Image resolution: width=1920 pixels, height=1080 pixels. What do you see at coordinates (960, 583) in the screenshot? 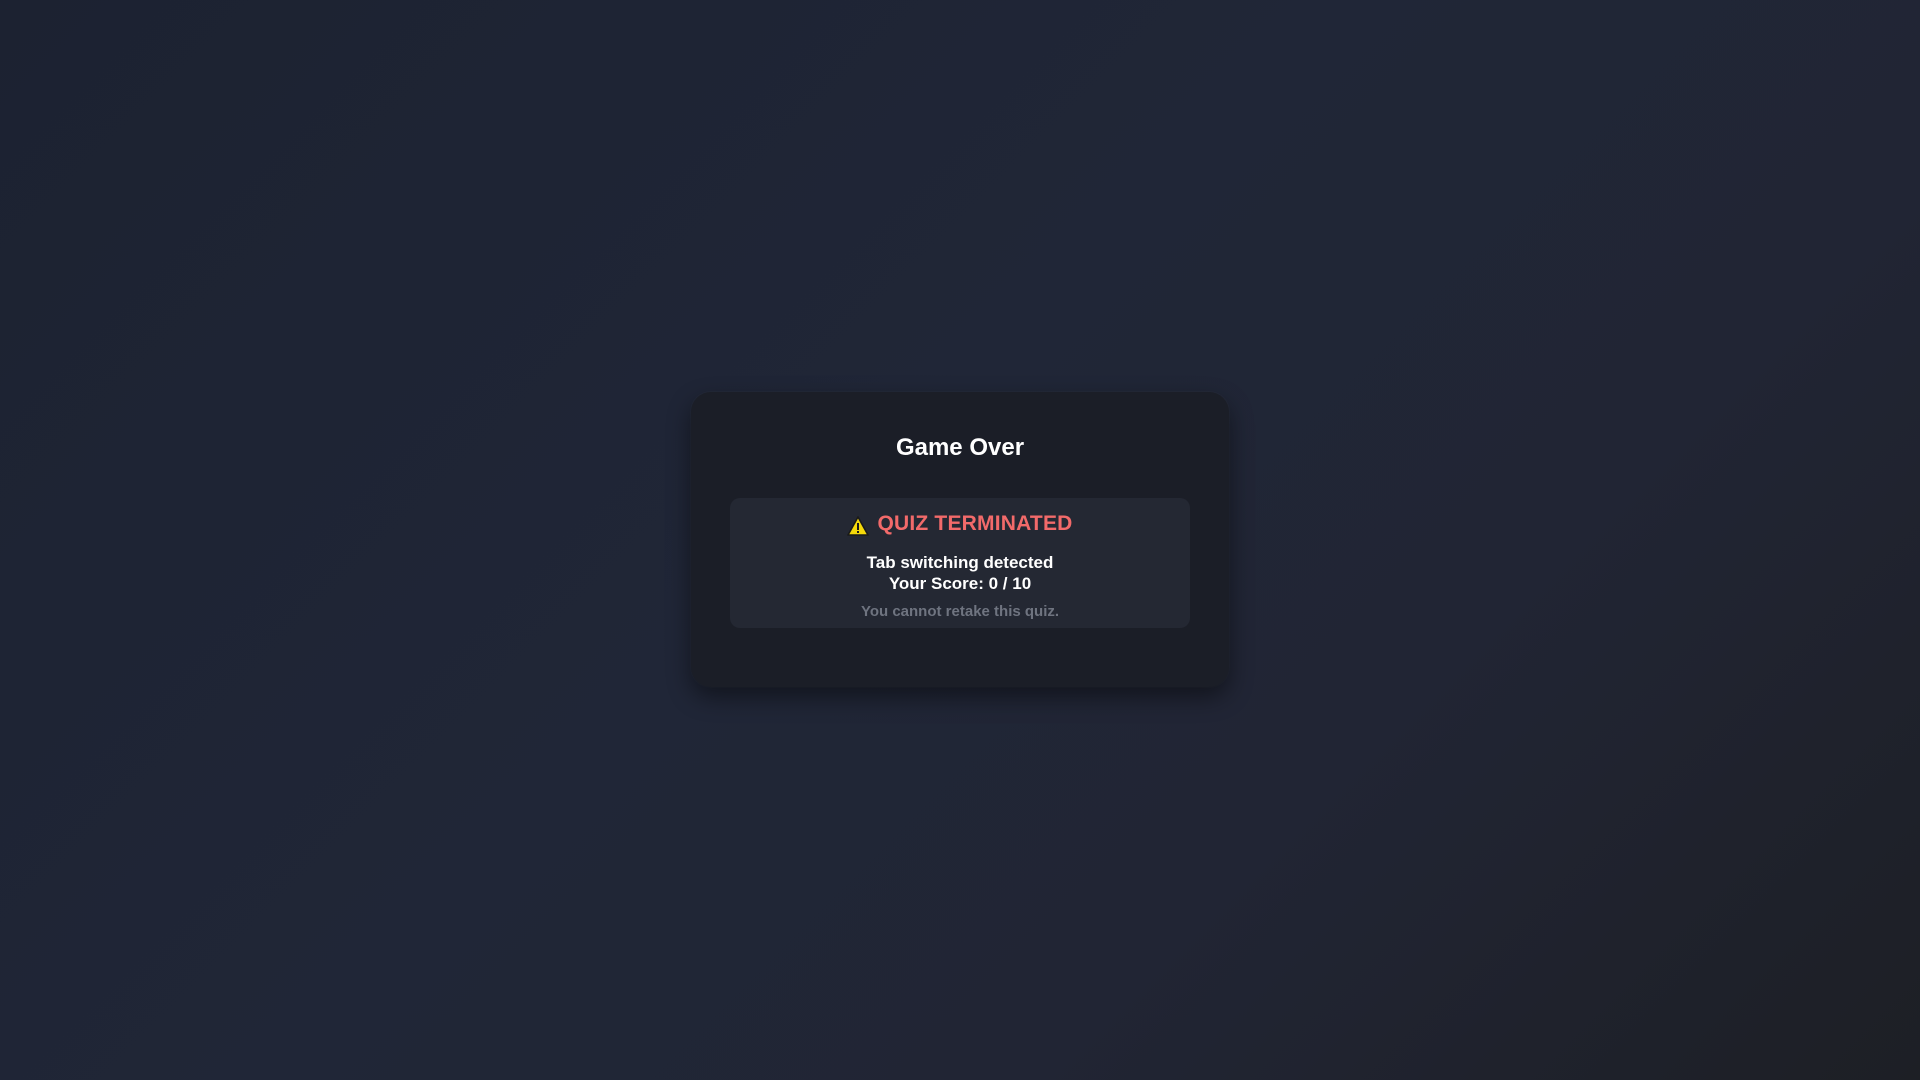
I see `score-text: Your Score: 0 / 10` at bounding box center [960, 583].